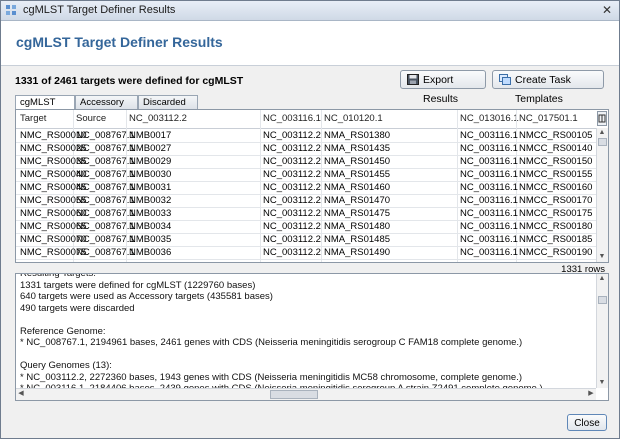 The width and height of the screenshot is (620, 439). I want to click on log-line: Query Genomes (13):, so click(66, 365).